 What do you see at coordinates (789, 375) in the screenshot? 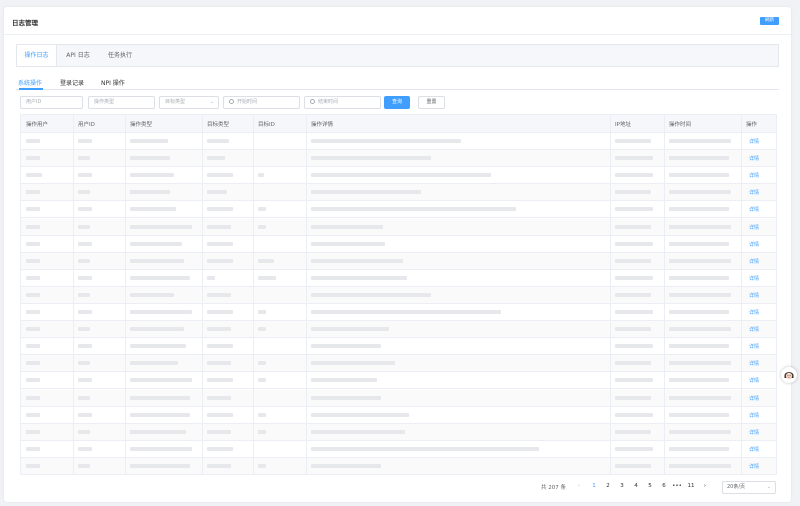
I see `assistant-avatar` at bounding box center [789, 375].